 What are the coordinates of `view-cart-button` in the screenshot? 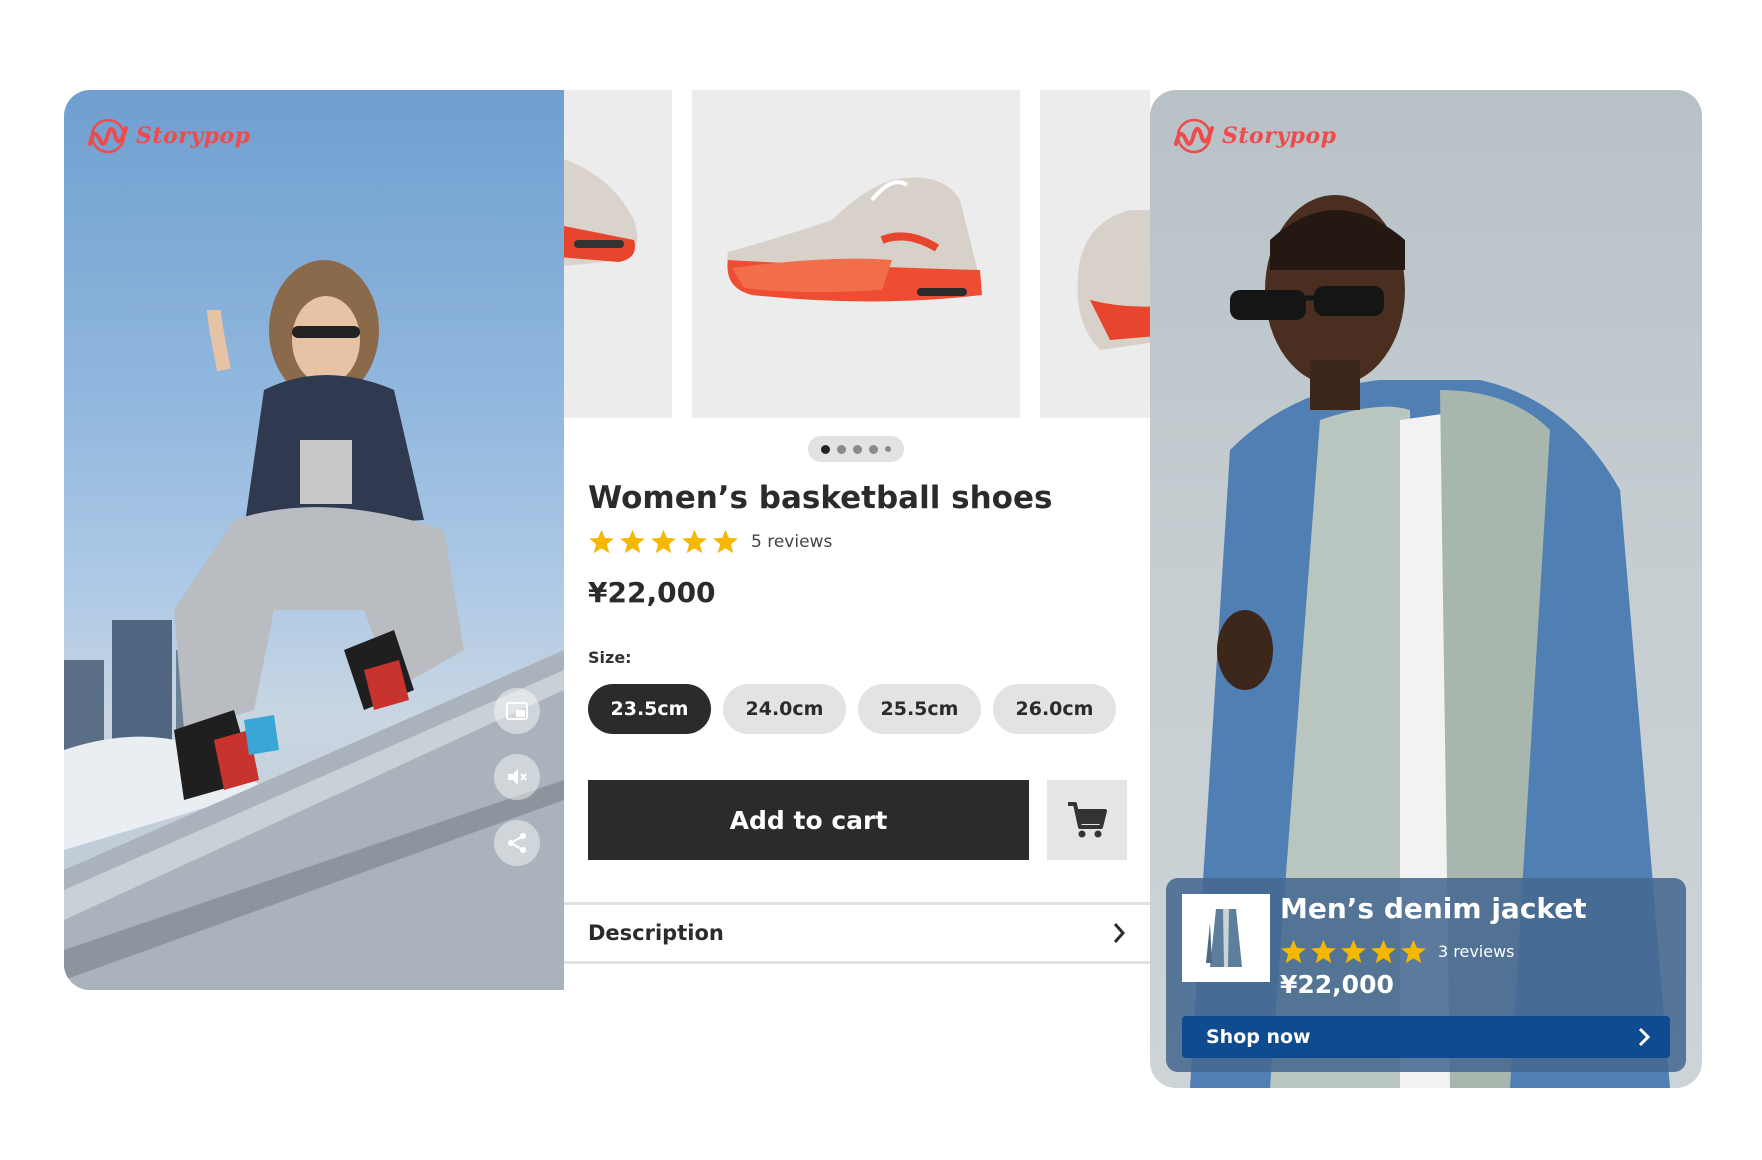 It's located at (1087, 820).